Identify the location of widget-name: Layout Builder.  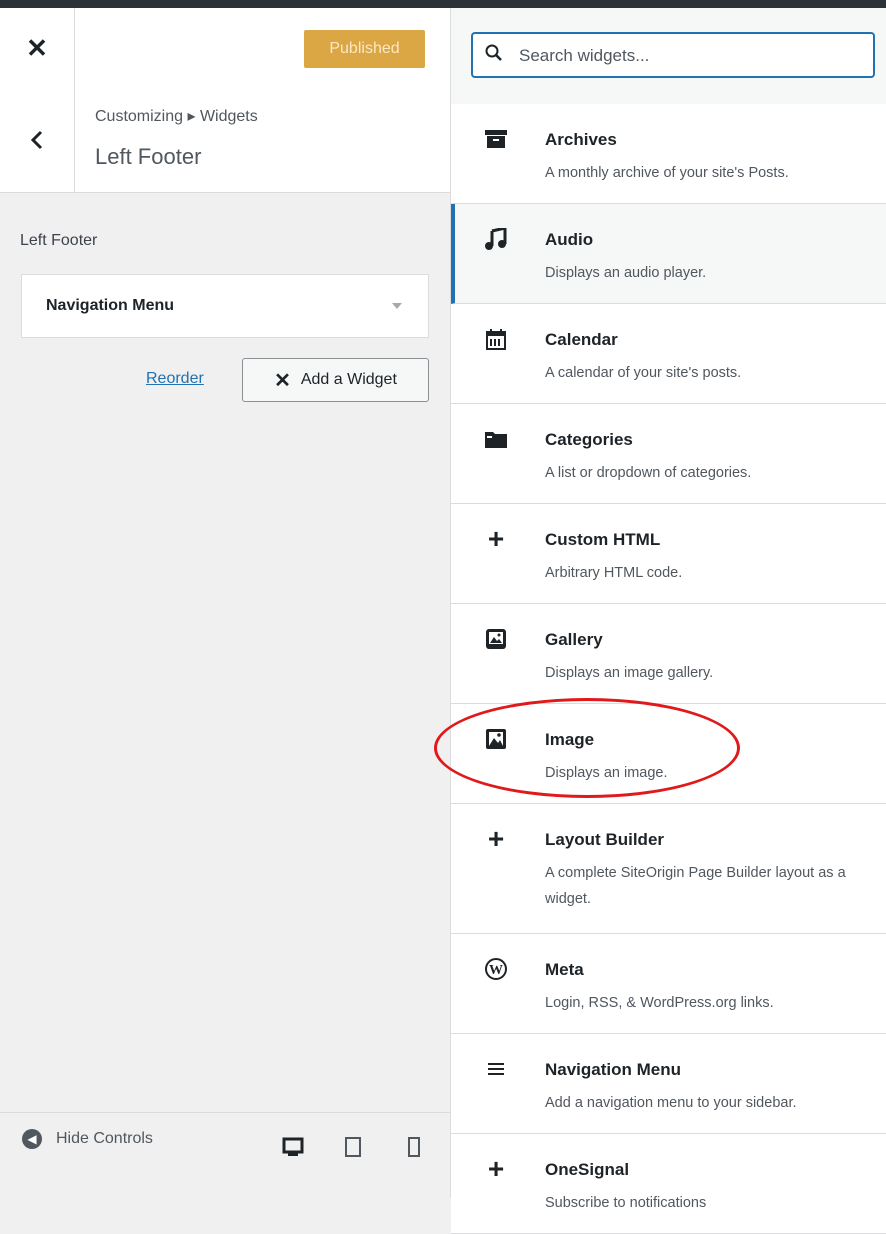
(605, 839).